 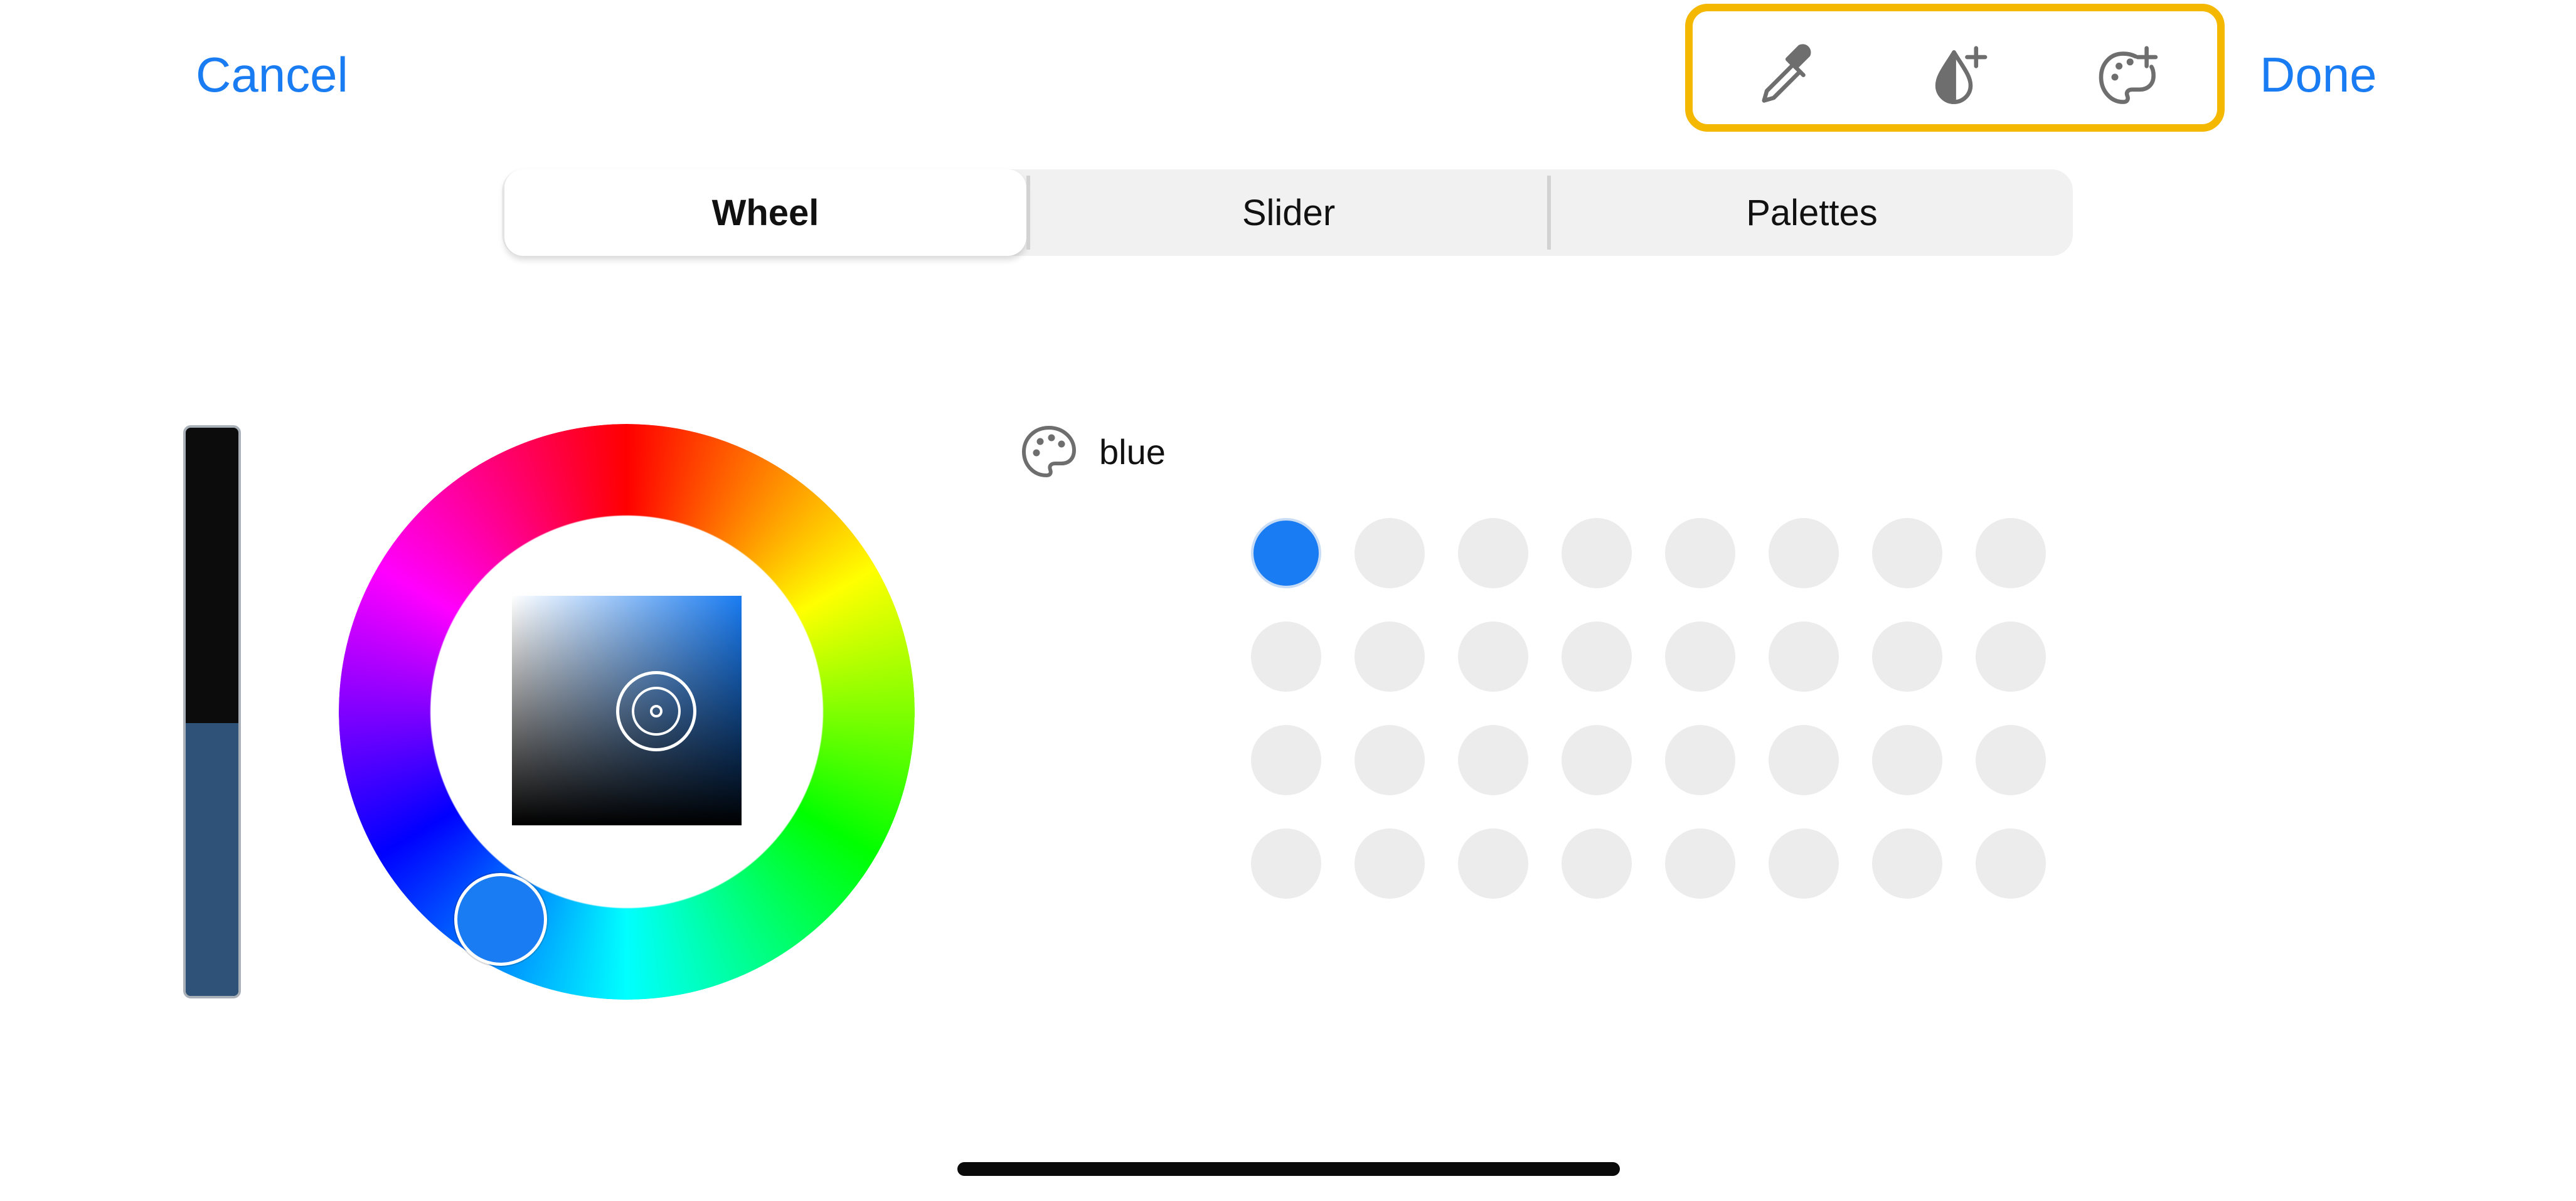 I want to click on saturation-brightness-square, so click(x=627, y=711).